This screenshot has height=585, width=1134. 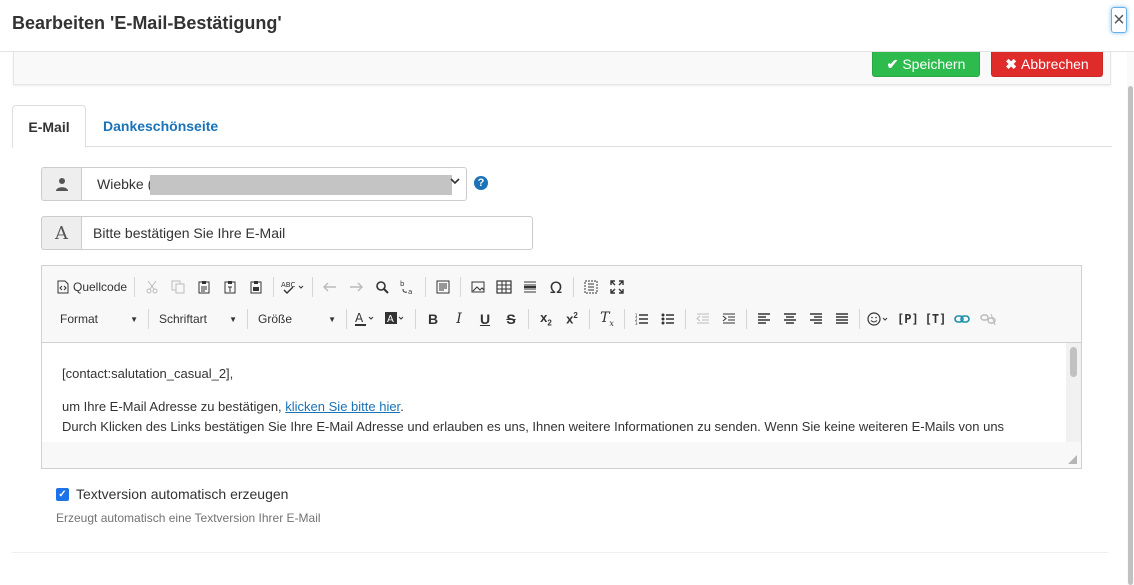 What do you see at coordinates (790, 319) in the screenshot?
I see `align-center-icon` at bounding box center [790, 319].